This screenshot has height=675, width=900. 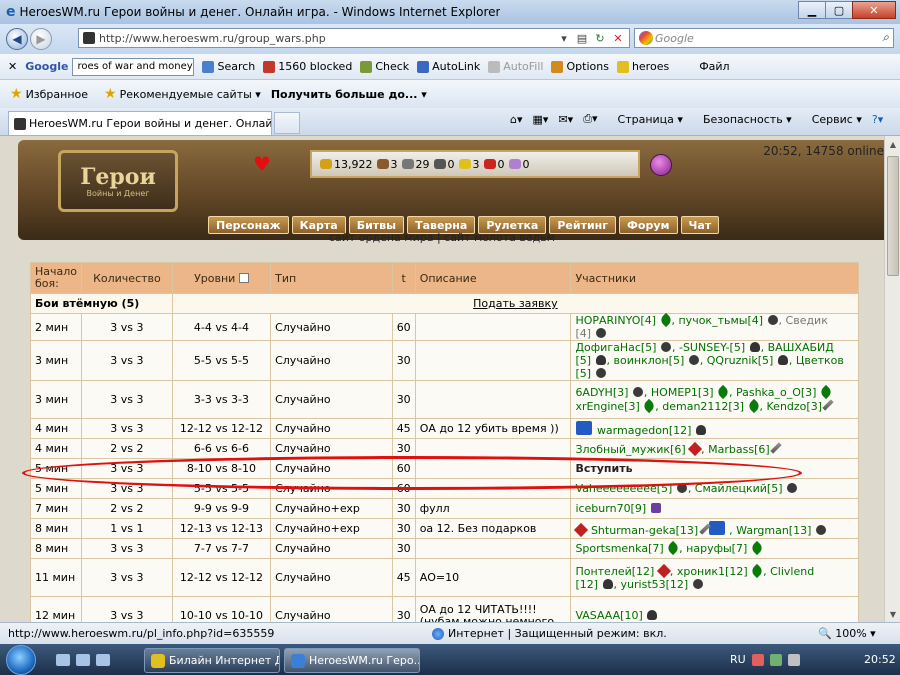 I want to click on player-link: , Сведик, so click(x=803, y=320).